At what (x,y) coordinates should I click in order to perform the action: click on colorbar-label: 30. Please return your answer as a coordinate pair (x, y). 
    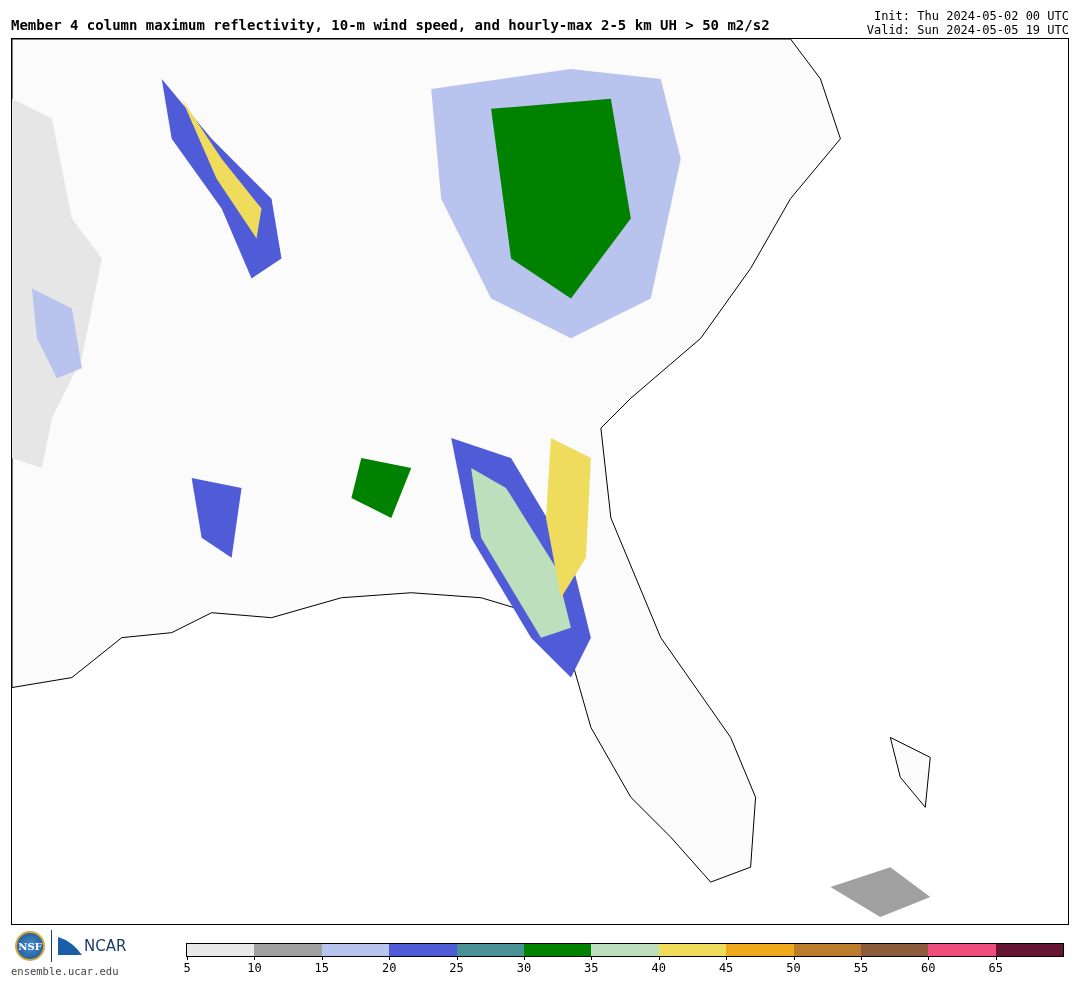
    Looking at the image, I should click on (524, 968).